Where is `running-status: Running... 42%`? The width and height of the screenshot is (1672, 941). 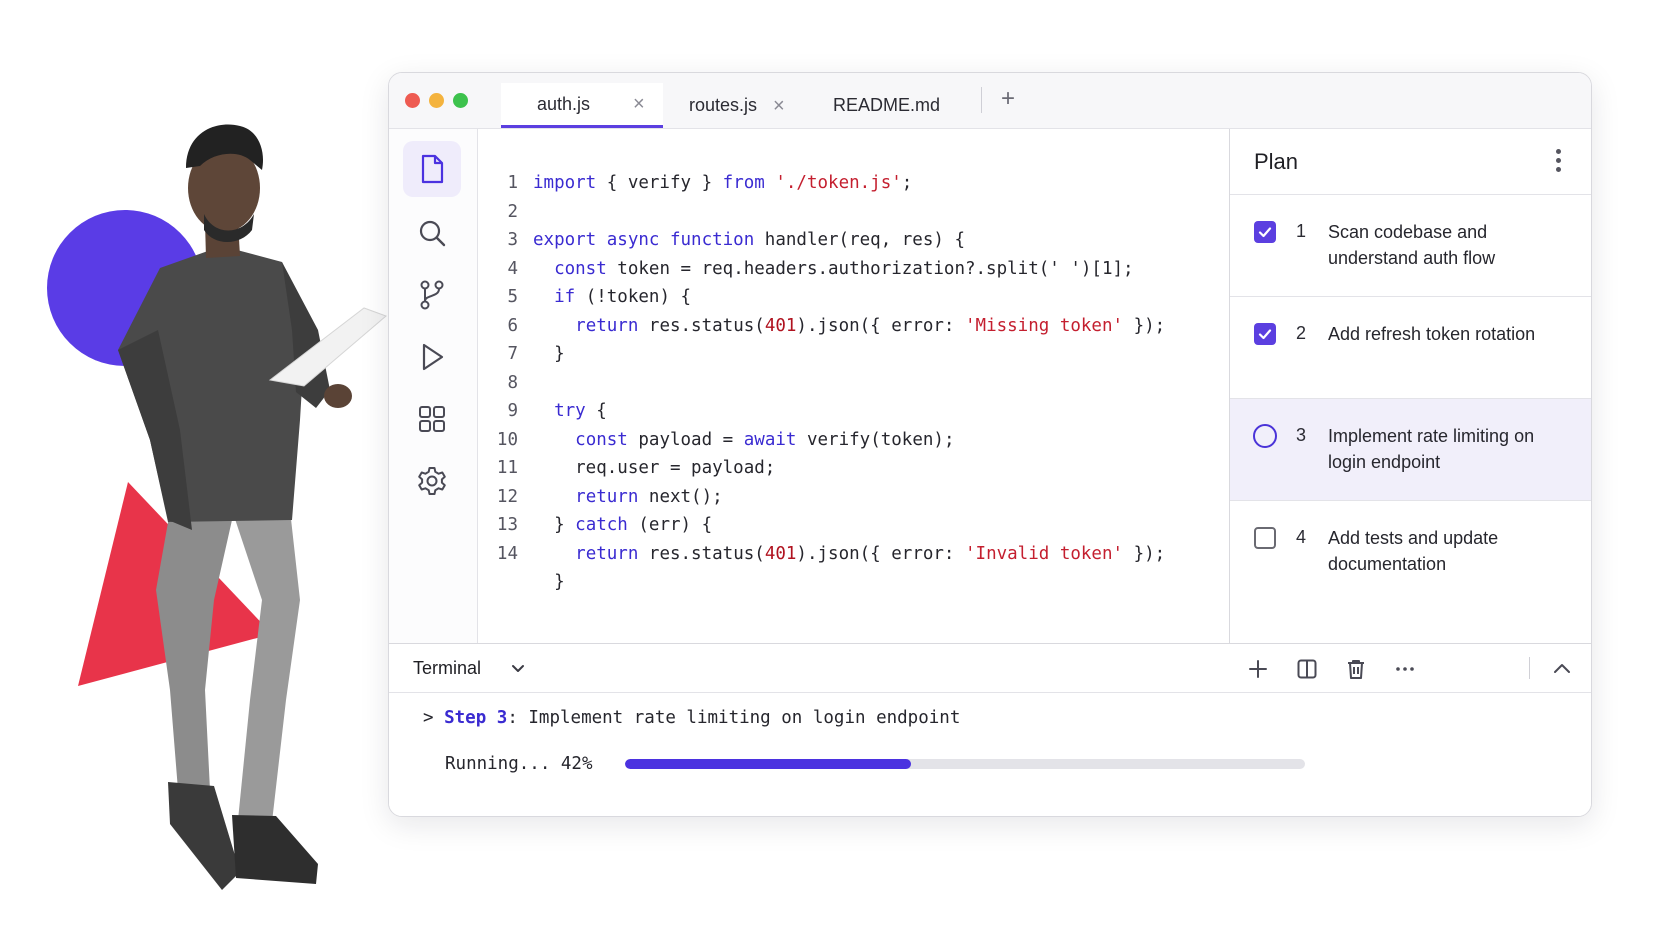 running-status: Running... 42% is located at coordinates (519, 764).